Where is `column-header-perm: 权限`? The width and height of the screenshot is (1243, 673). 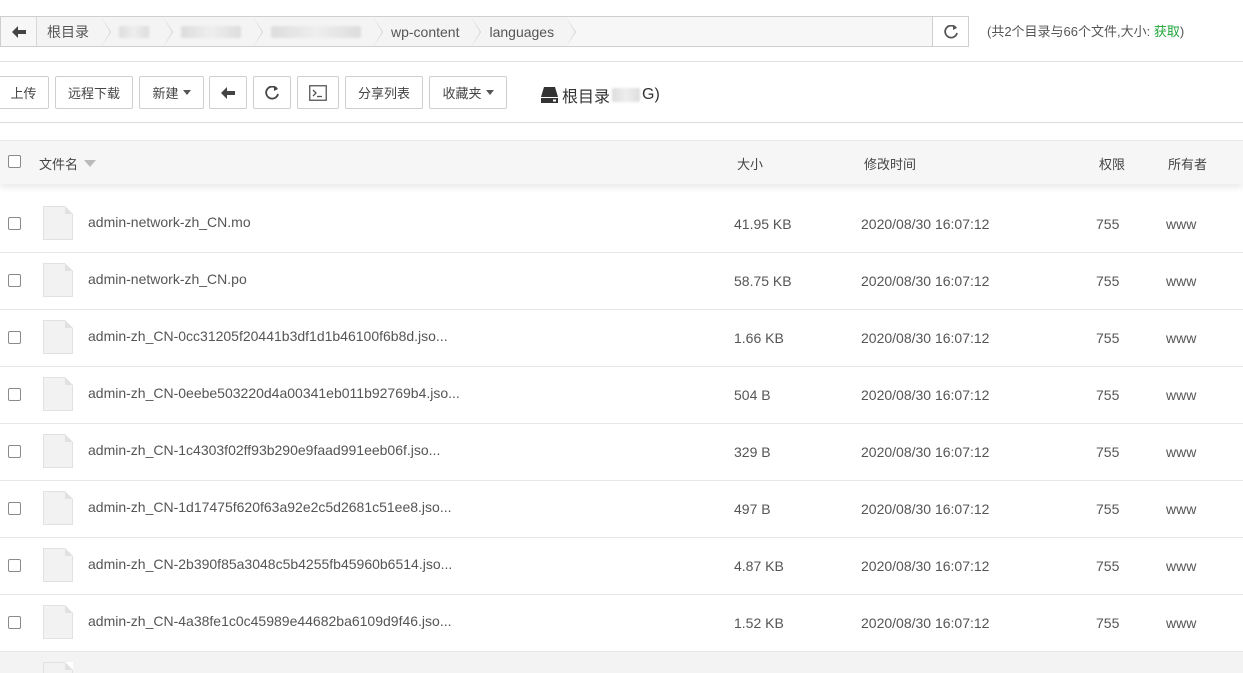
column-header-perm: 权限 is located at coordinates (1112, 163).